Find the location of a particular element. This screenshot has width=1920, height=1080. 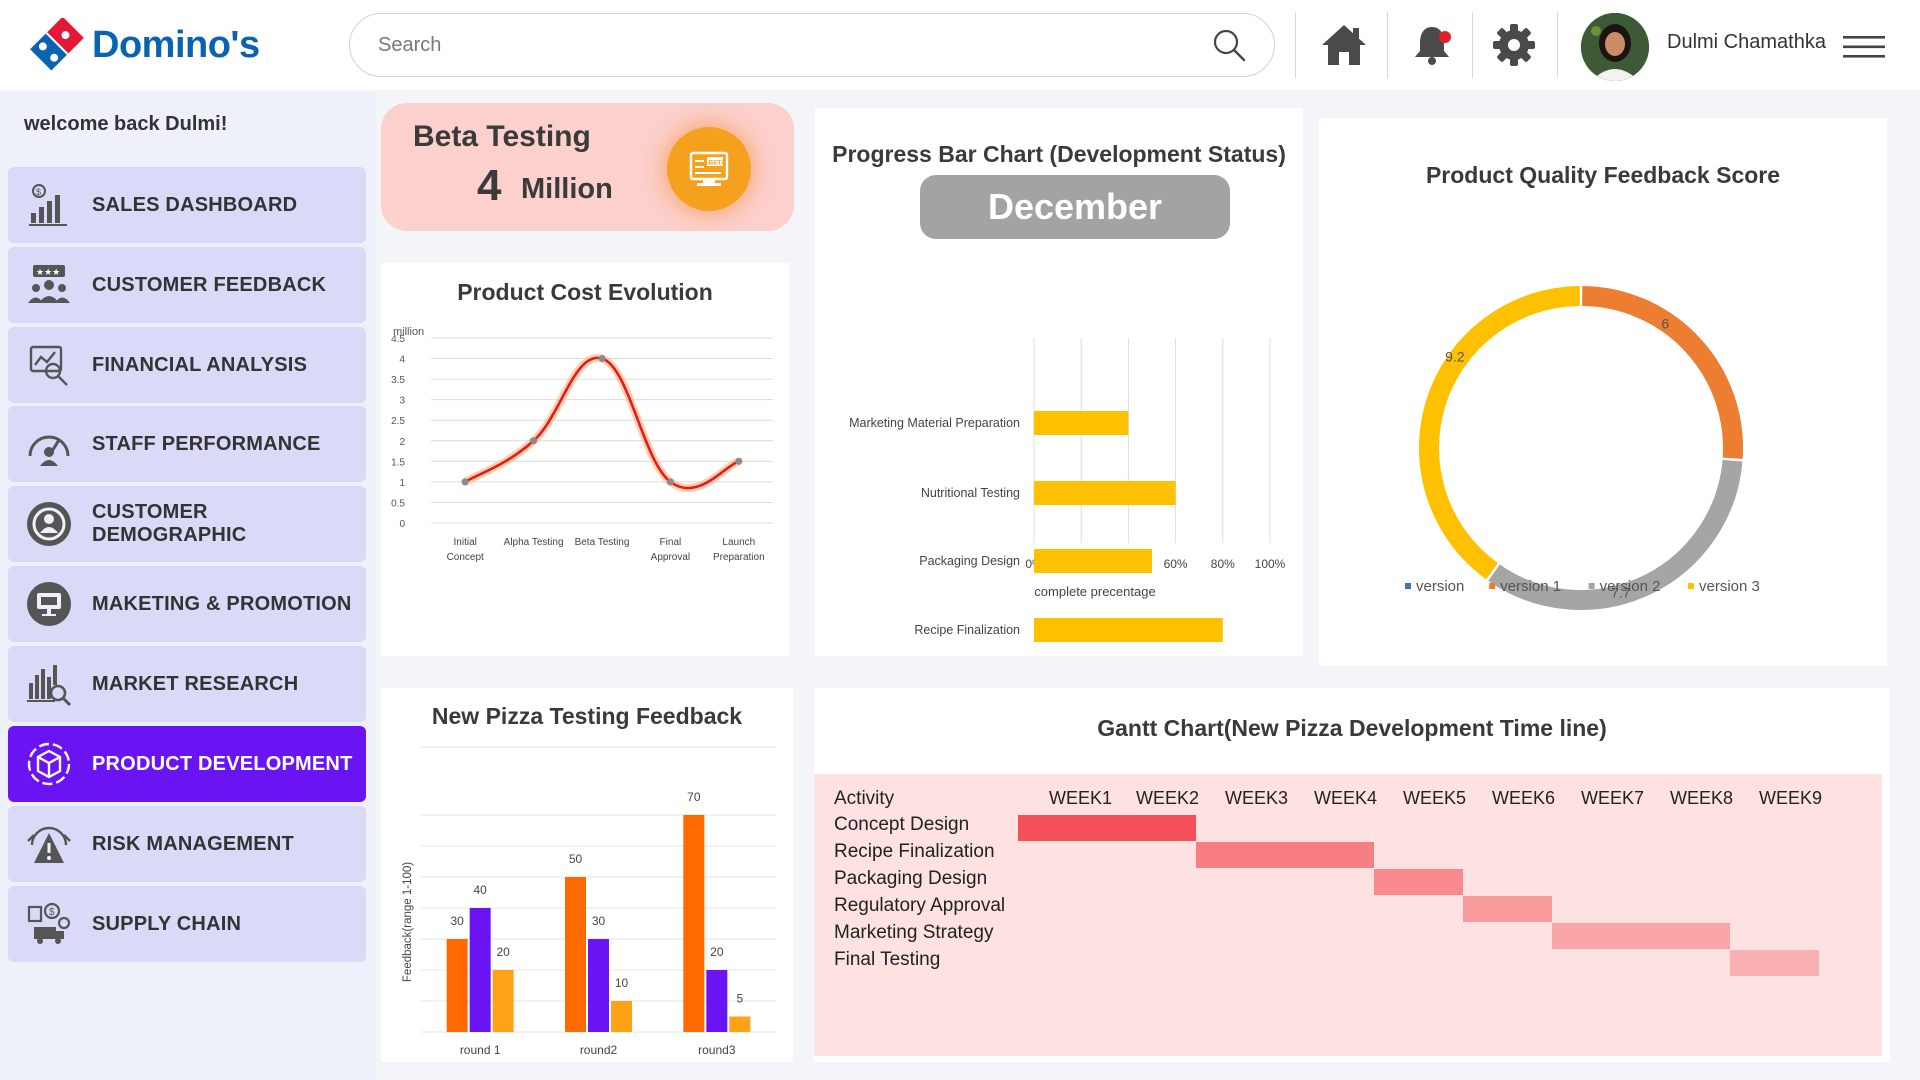

sidebar-item-risk-management: RISK MANAGEMENT is located at coordinates (187, 844).